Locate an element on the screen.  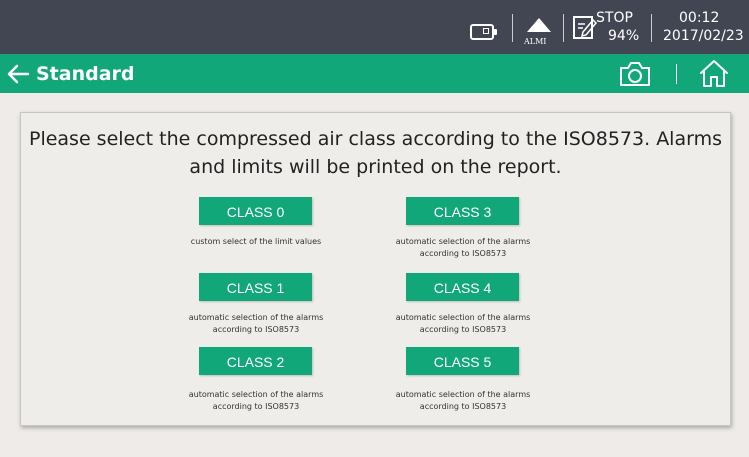
class-0-button: CLASS 0 is located at coordinates (255, 211).